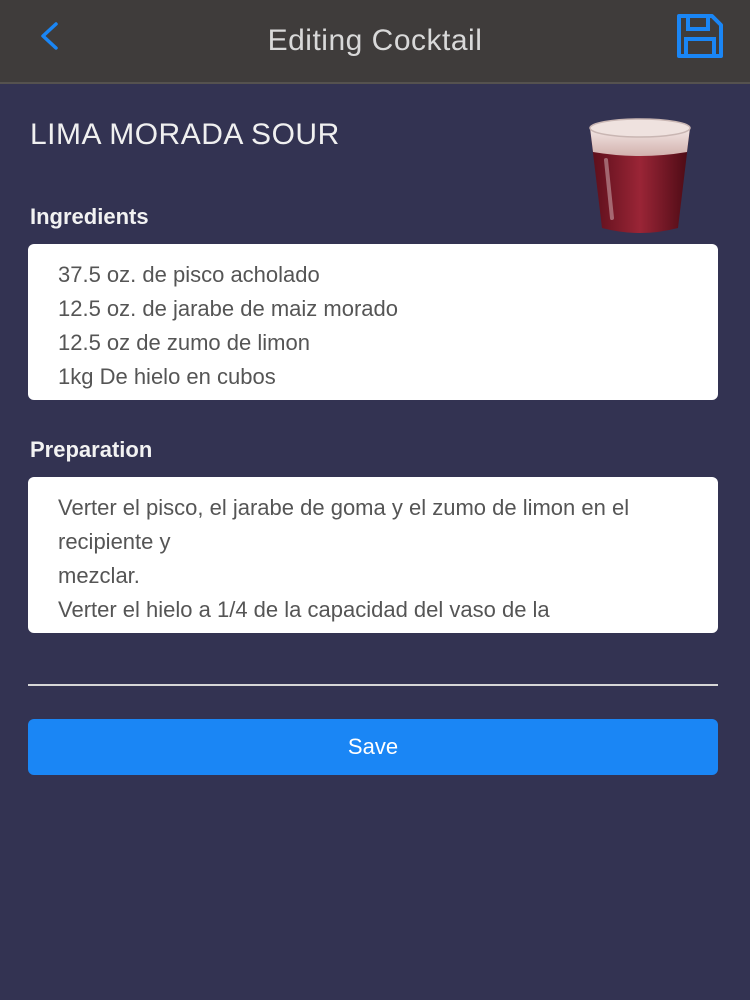  Describe the element at coordinates (640, 175) in the screenshot. I see `cocktail-image` at that location.